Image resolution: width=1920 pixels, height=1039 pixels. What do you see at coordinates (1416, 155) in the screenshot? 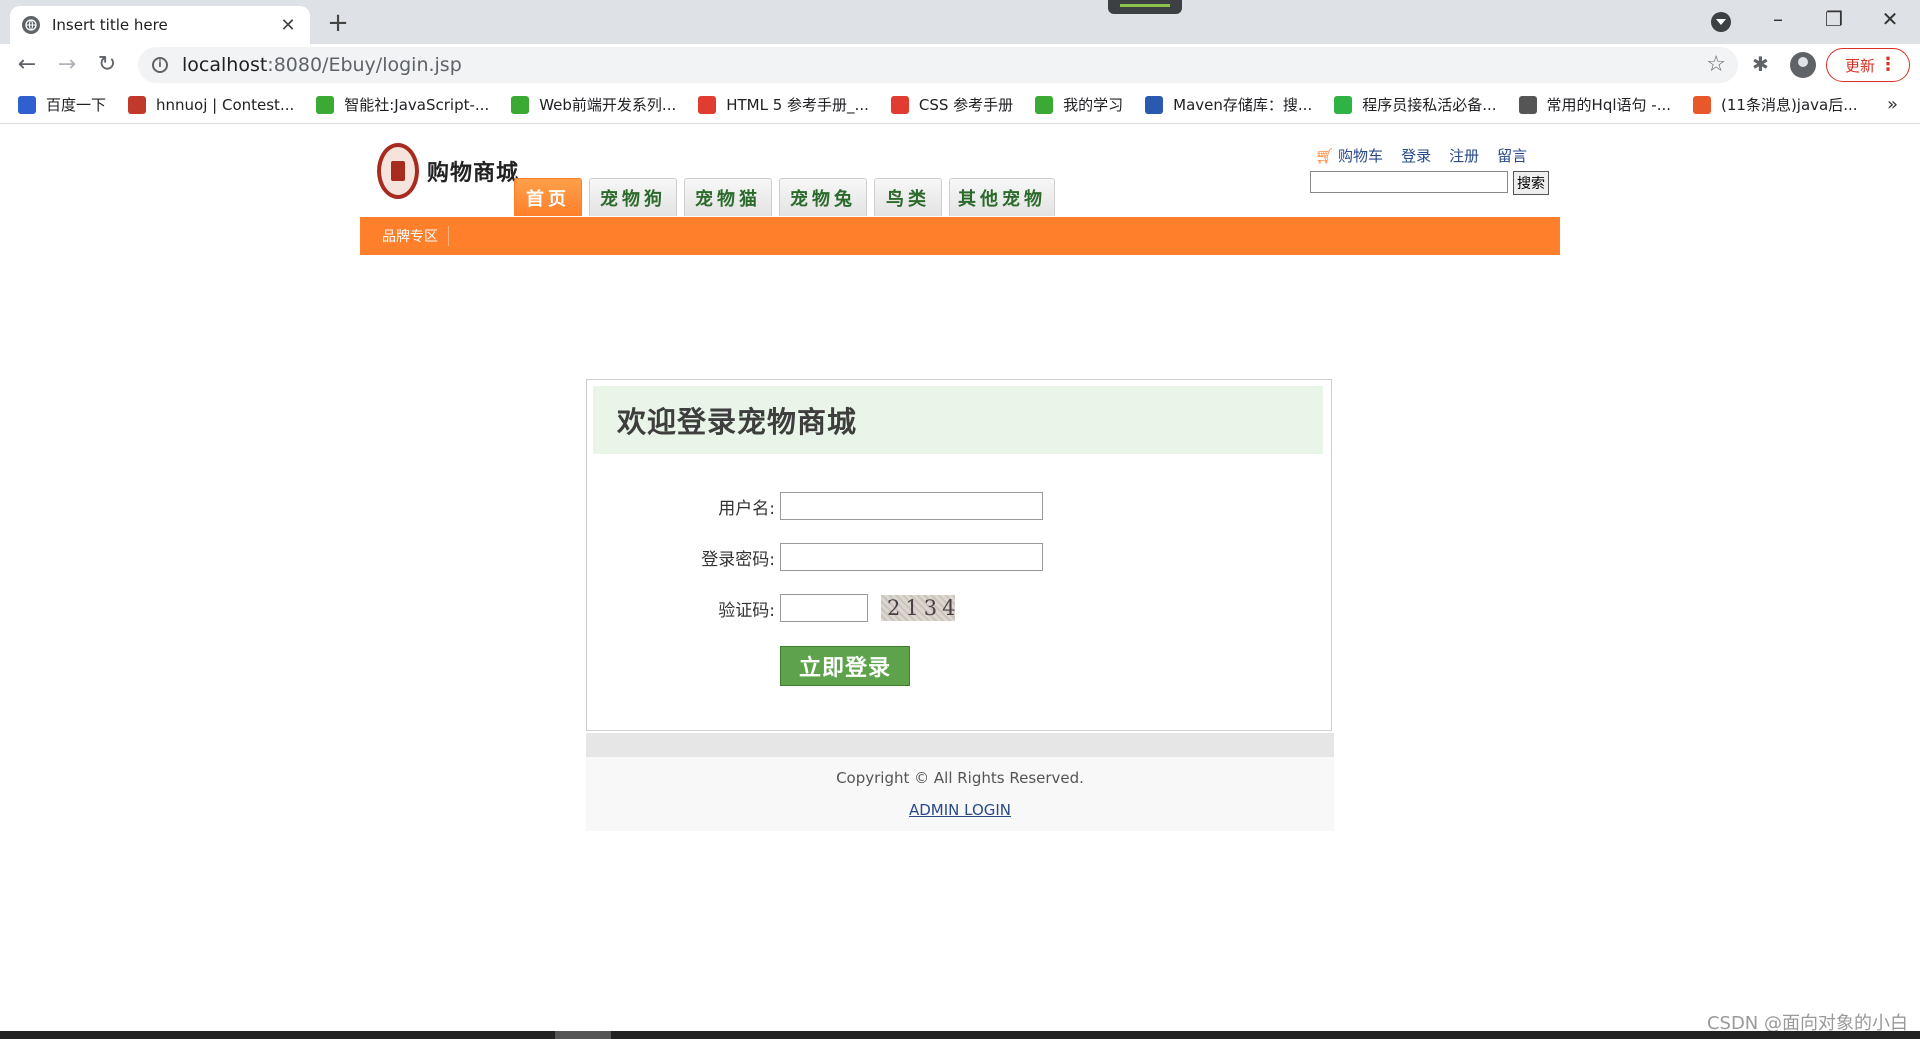
I see `login-link: 登录` at bounding box center [1416, 155].